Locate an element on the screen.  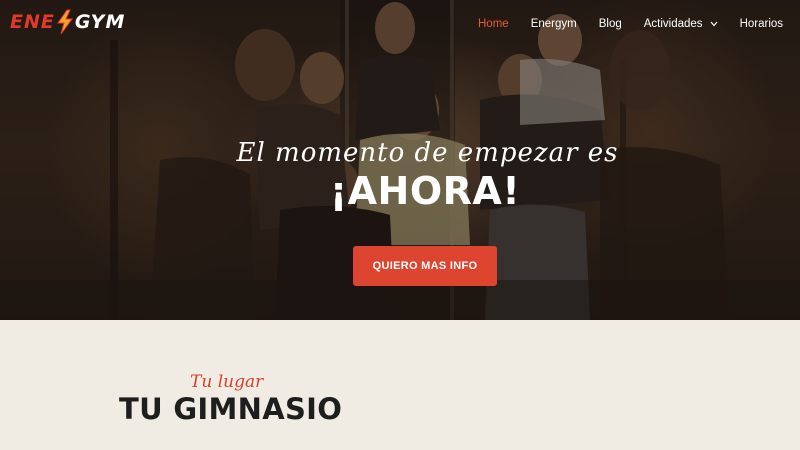
section-script-heading: Tu lugar is located at coordinates (227, 382).